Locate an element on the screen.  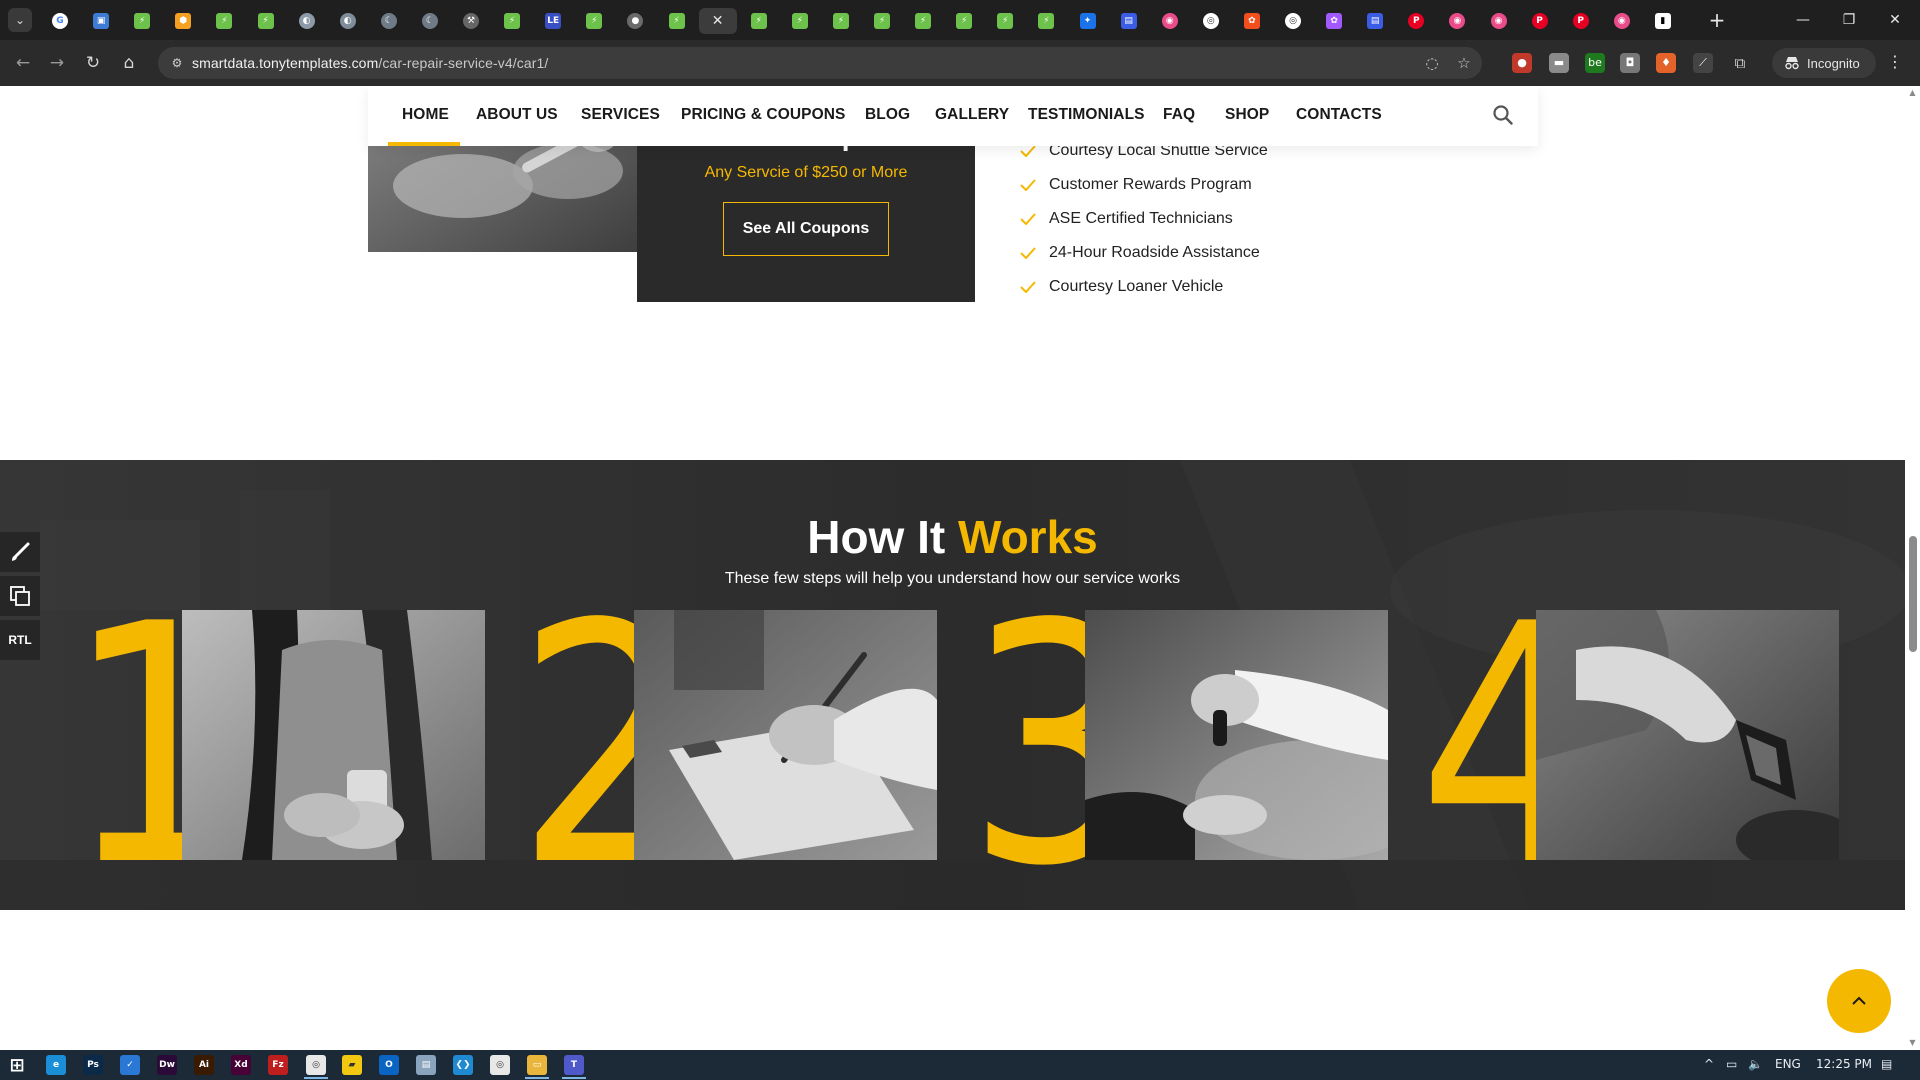
eyedropper-icon: ⟋ is located at coordinates (1703, 63).